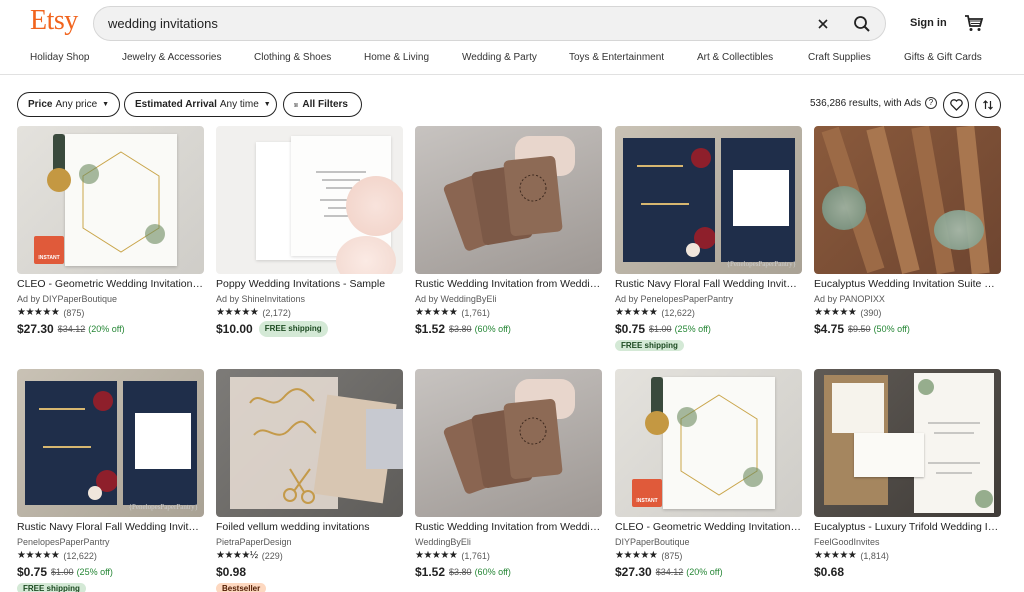 The image size is (1024, 592). Describe the element at coordinates (956, 105) in the screenshot. I see `favorite-search-button` at that location.